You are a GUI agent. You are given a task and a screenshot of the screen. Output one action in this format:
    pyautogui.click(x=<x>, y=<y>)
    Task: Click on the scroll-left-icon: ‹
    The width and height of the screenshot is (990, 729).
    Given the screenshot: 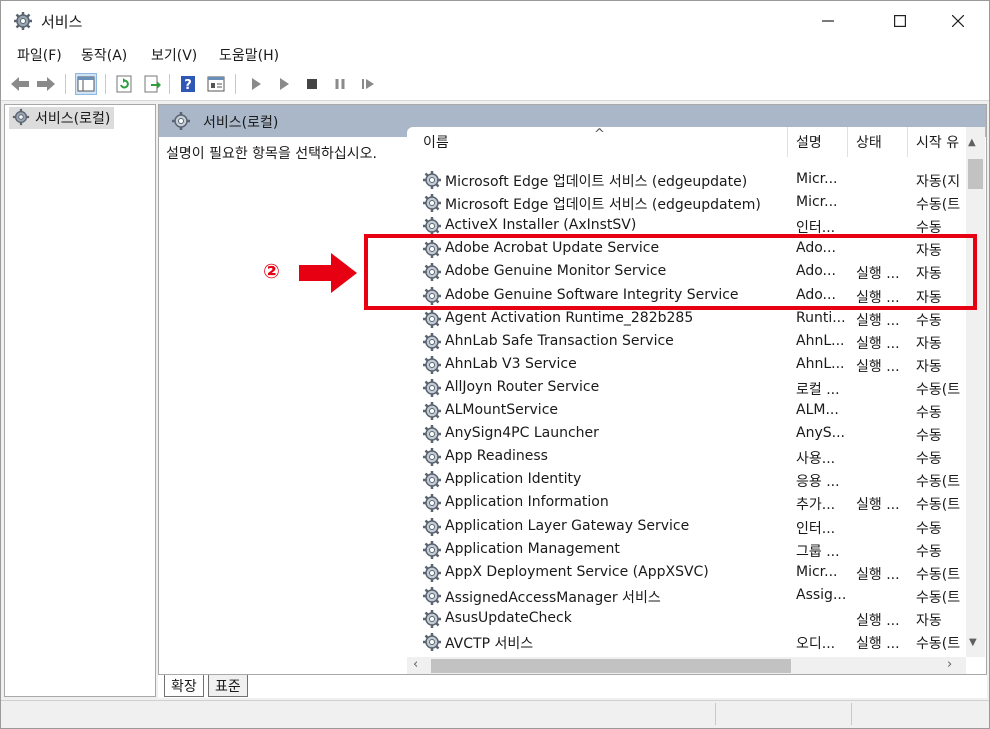 What is the action you would take?
    pyautogui.click(x=415, y=664)
    